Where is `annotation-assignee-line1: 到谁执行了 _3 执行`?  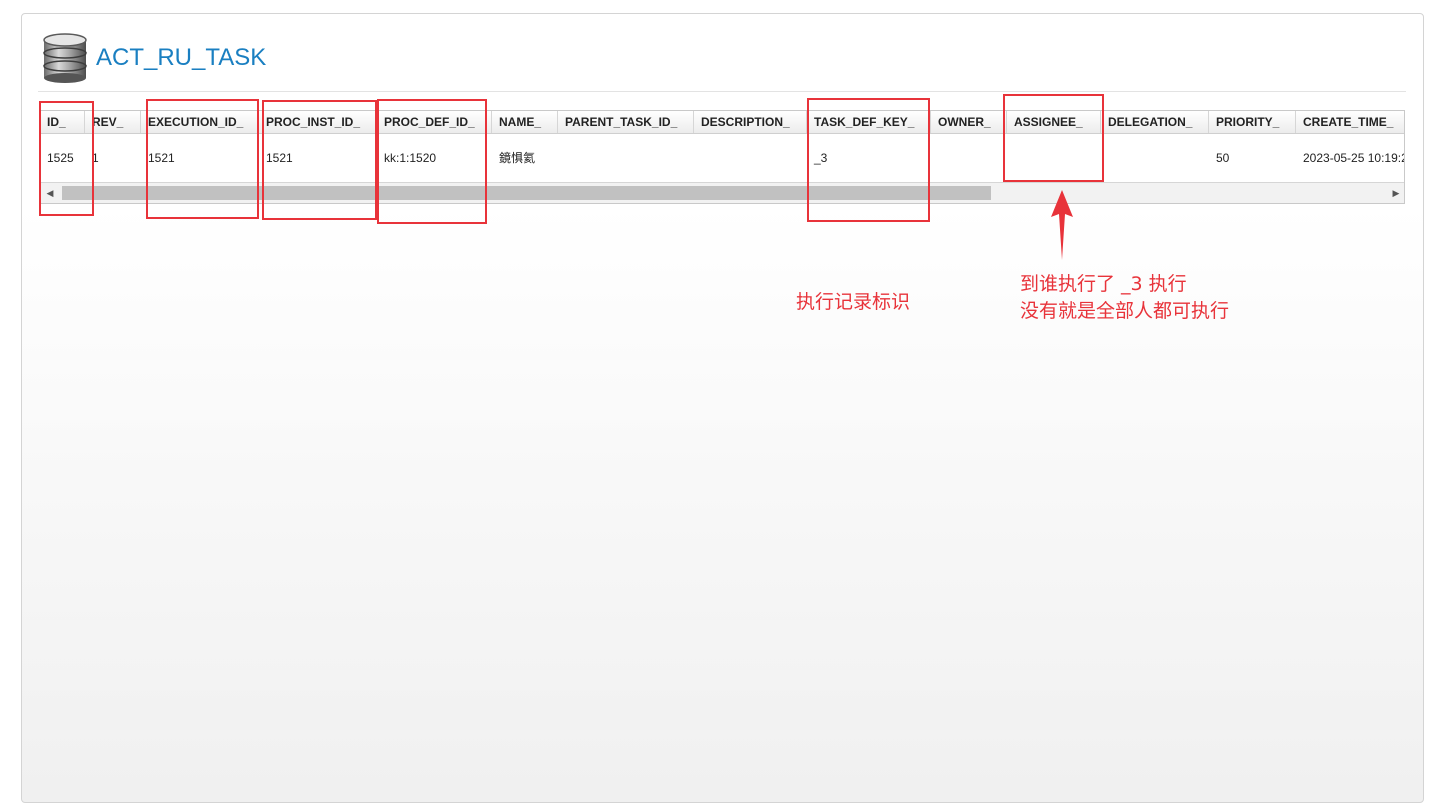 annotation-assignee-line1: 到谁执行了 _3 执行 is located at coordinates (1103, 284).